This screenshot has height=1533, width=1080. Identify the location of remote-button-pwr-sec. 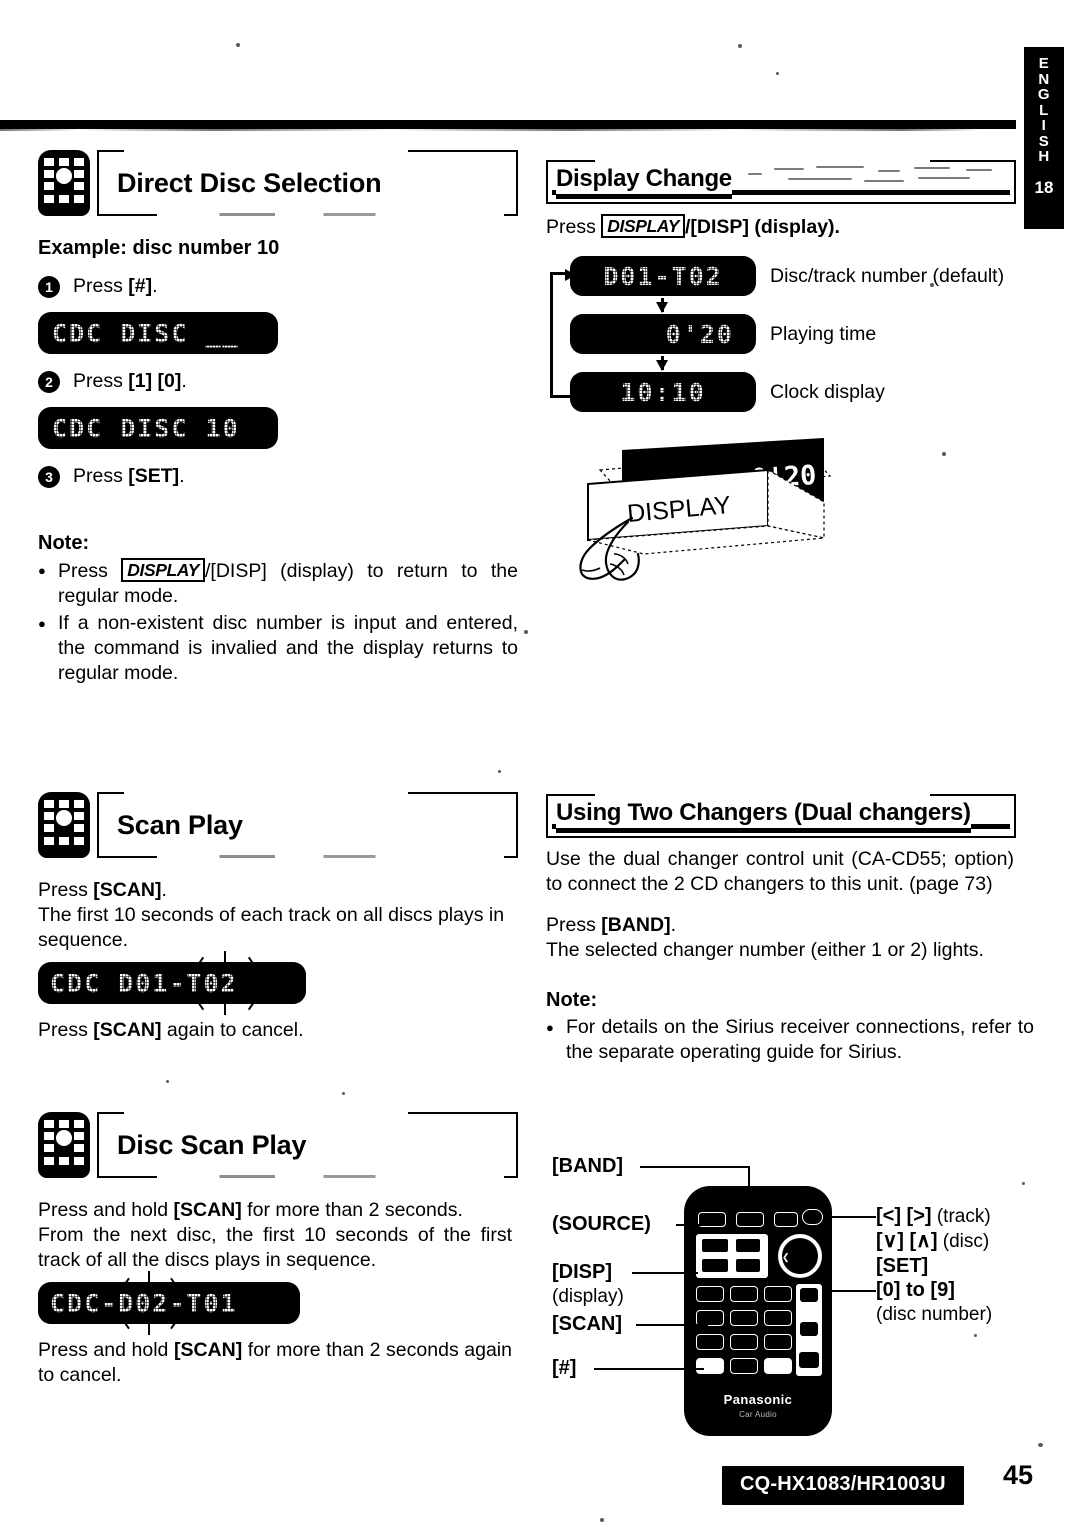
(809, 1360).